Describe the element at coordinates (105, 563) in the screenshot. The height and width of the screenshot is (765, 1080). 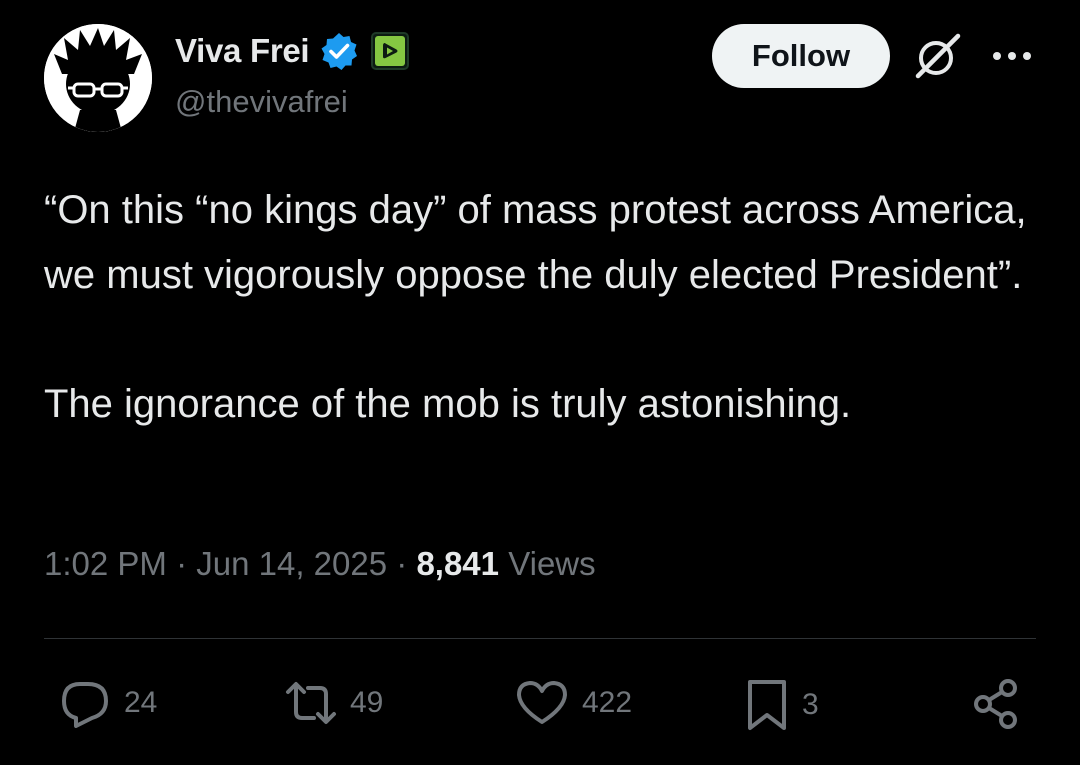
I see `tweet-time: 1:02 PM` at that location.